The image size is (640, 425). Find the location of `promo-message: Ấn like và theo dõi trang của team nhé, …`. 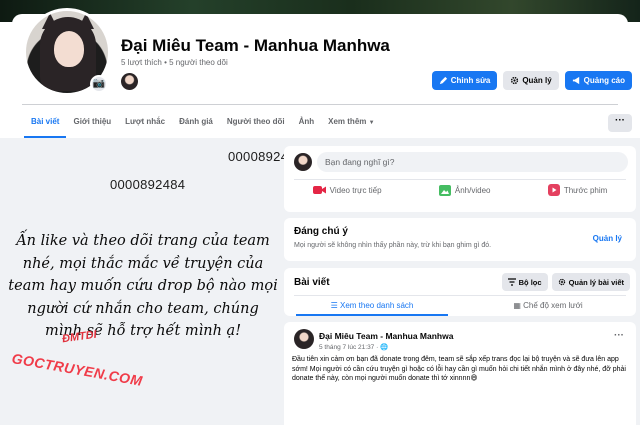

promo-message: Ấn like và theo dõi trang của team nhé, … is located at coordinates (143, 286).